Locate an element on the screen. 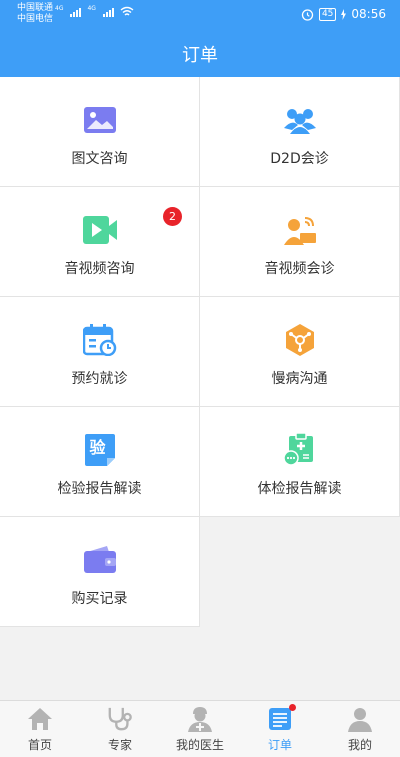 This screenshot has height=757, width=400. chronic-disease-icon is located at coordinates (300, 340).